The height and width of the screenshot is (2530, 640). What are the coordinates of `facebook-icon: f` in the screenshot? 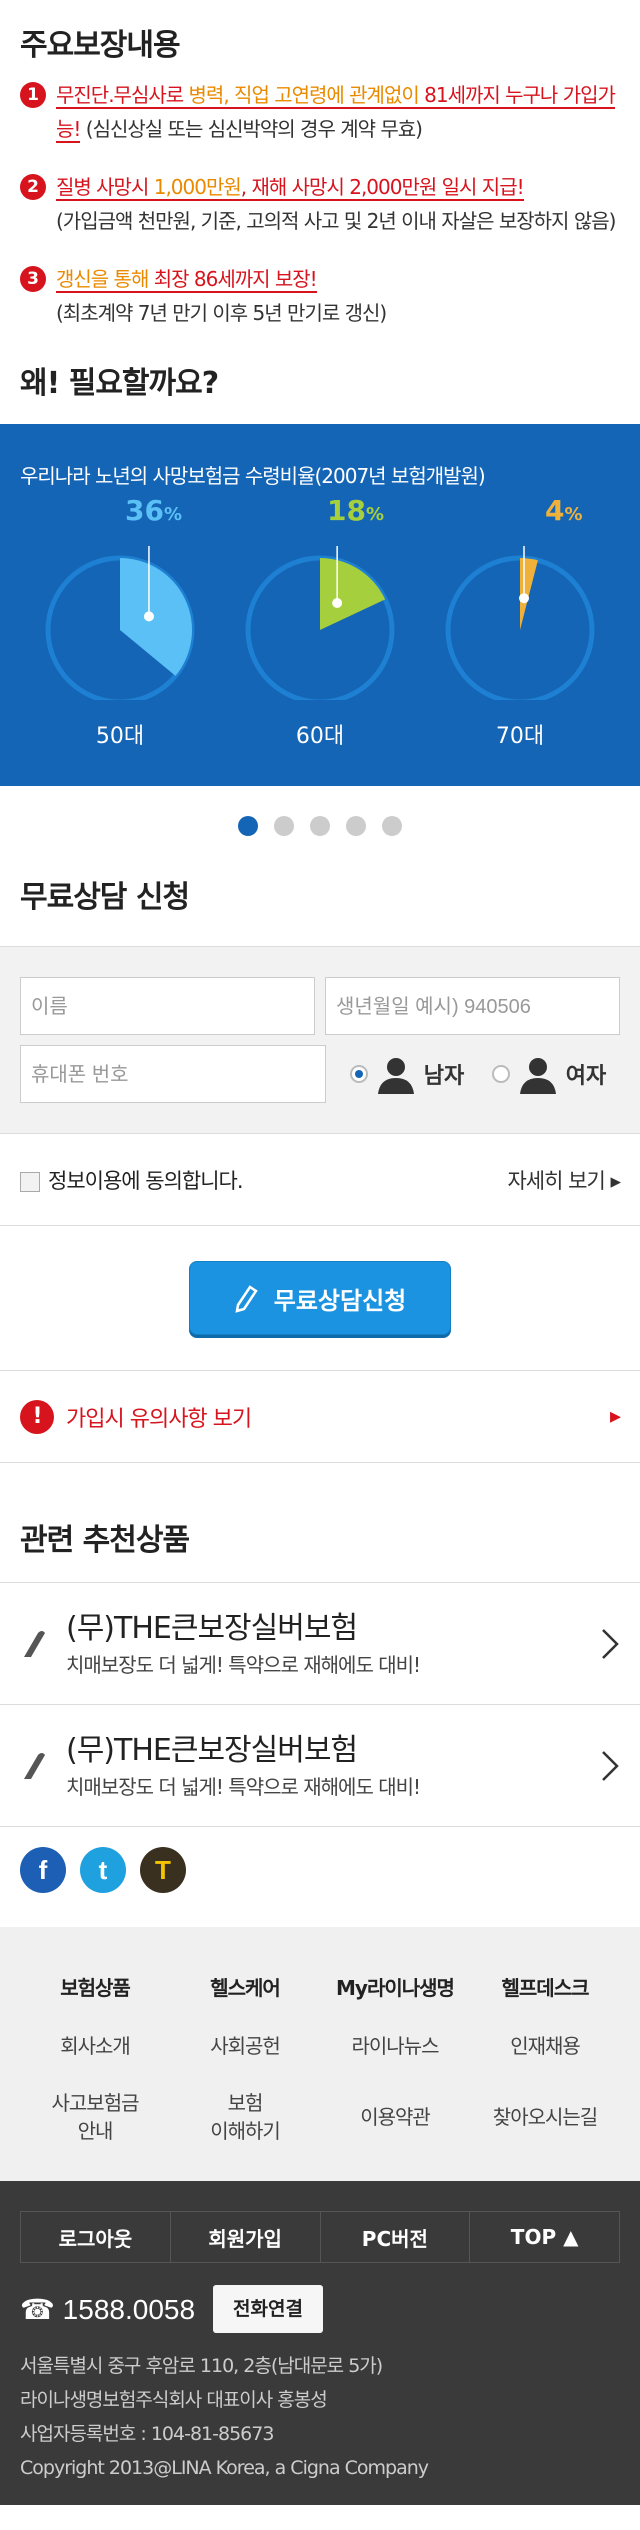 It's located at (43, 1870).